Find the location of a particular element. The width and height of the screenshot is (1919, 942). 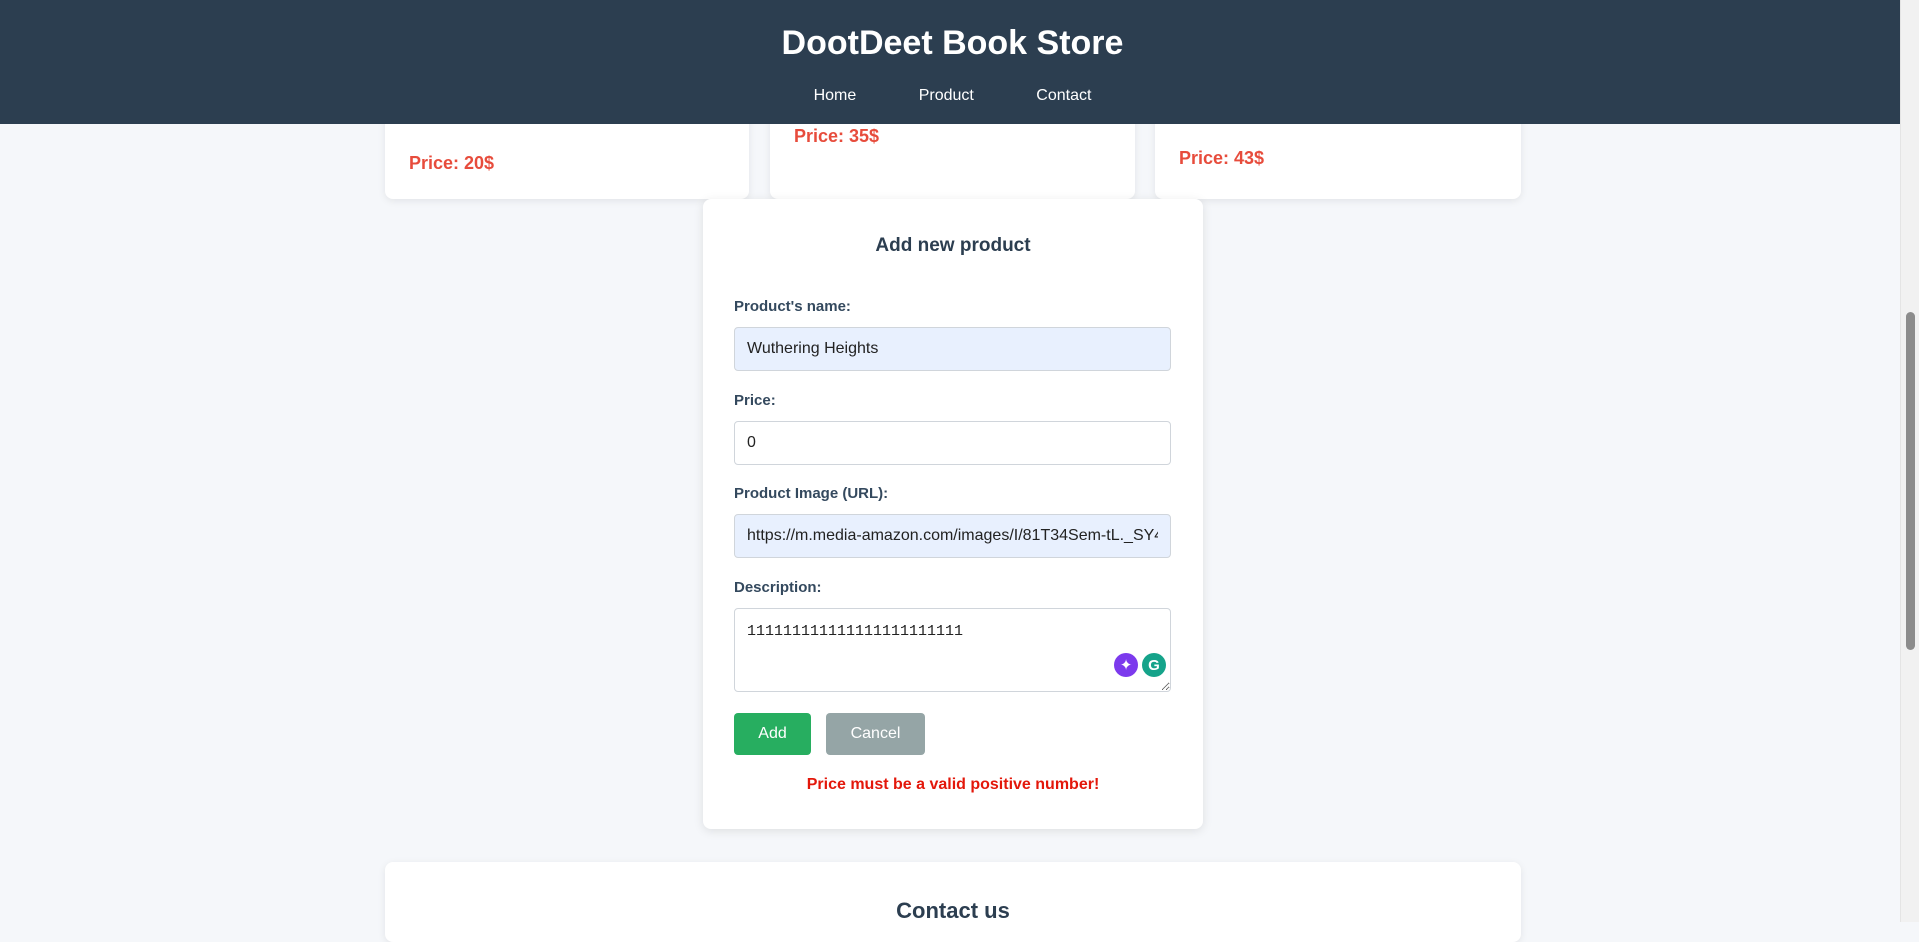

grammarly-icon: G is located at coordinates (1154, 665).